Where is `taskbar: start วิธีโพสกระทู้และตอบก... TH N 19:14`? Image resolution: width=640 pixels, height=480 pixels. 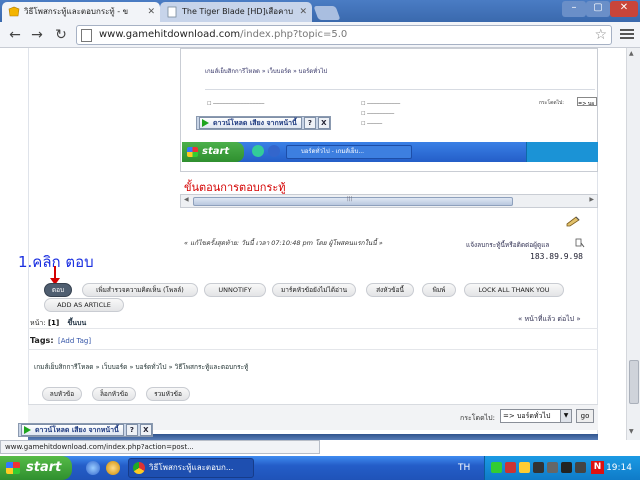 taskbar: start วิธีโพสกระทู้และตอบก... TH N 19:14 is located at coordinates (320, 468).